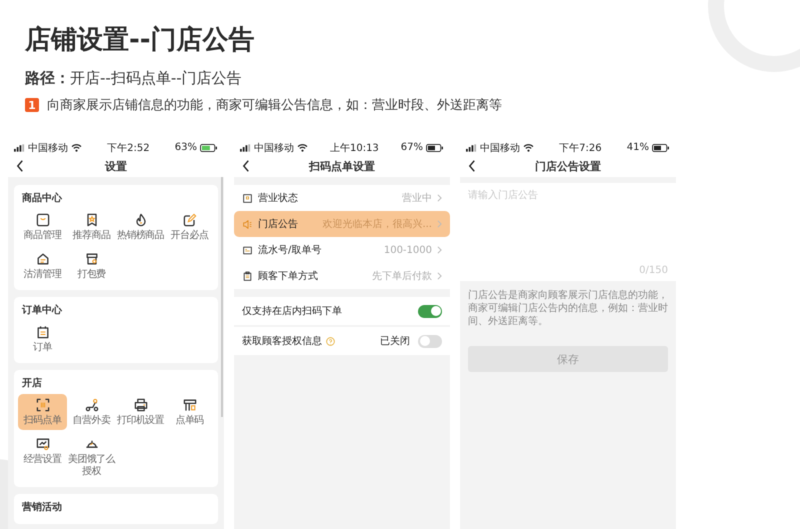 This screenshot has height=529, width=800. I want to click on note-text: 向商家展示店铺信息的功能，商家可编辑公告信息，如：营业时段、外送距离等, so click(274, 105).